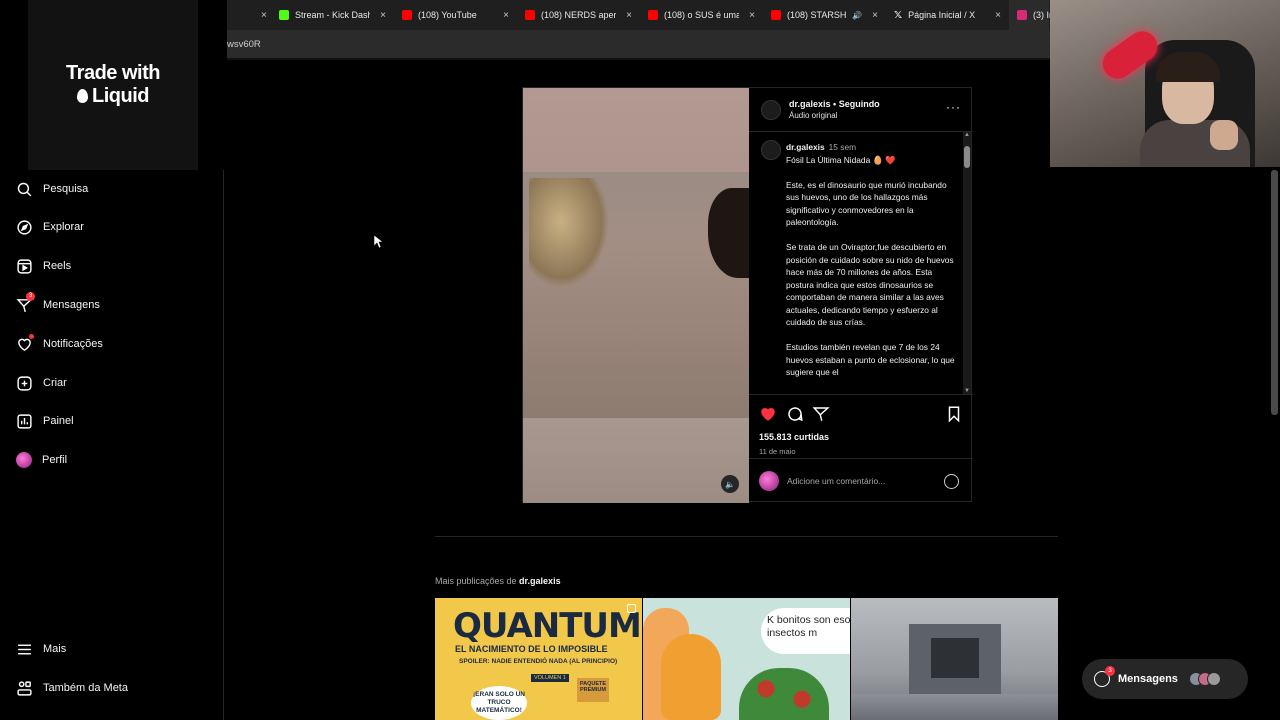 The image size is (1280, 720). I want to click on x-favicon-icon: 𝕏, so click(898, 15).